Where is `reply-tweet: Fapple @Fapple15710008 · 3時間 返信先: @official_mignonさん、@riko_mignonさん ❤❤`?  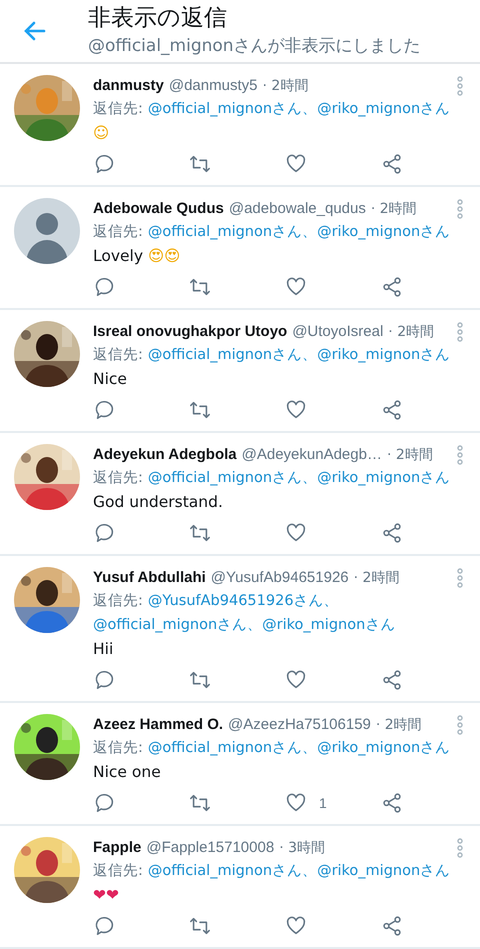 reply-tweet: Fapple @Fapple15710008 · 3時間 返信先: @official_mignonさん、@riko_mignonさん ❤❤ is located at coordinates (240, 887).